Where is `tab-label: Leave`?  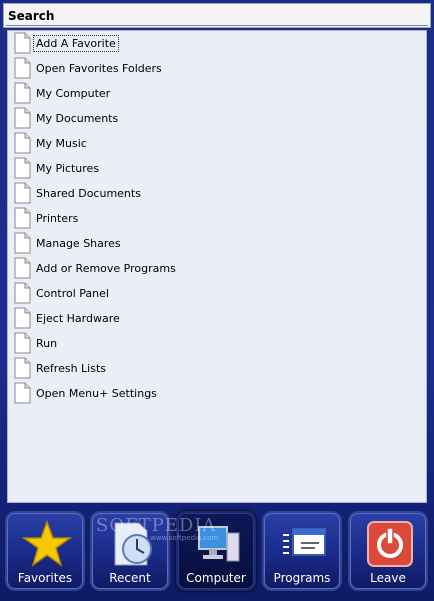 tab-label: Leave is located at coordinates (388, 578).